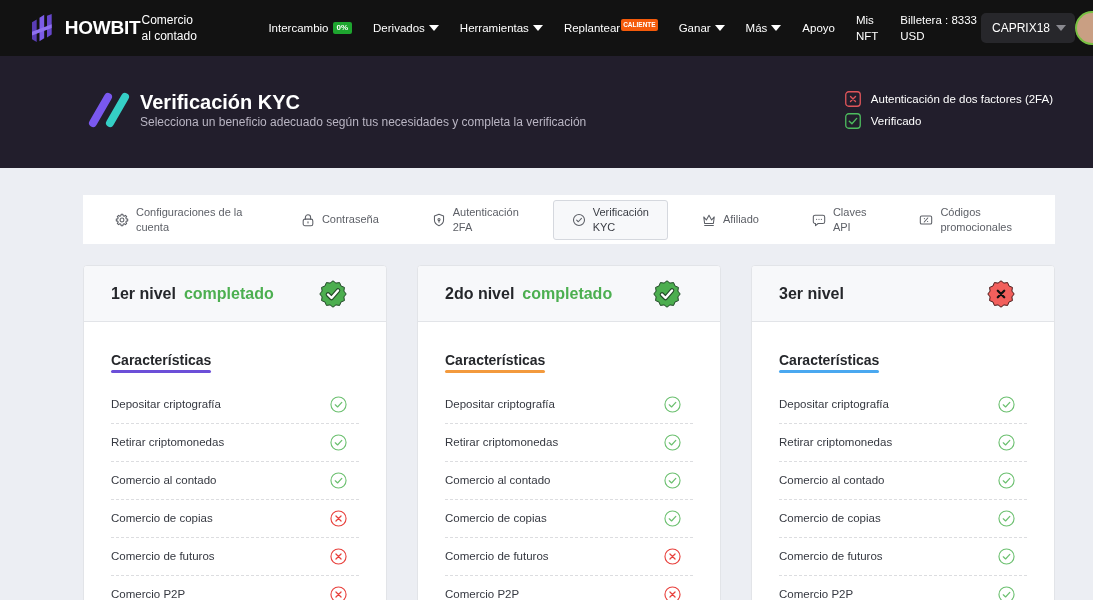  I want to click on nav-link: Mis NFT, so click(867, 28).